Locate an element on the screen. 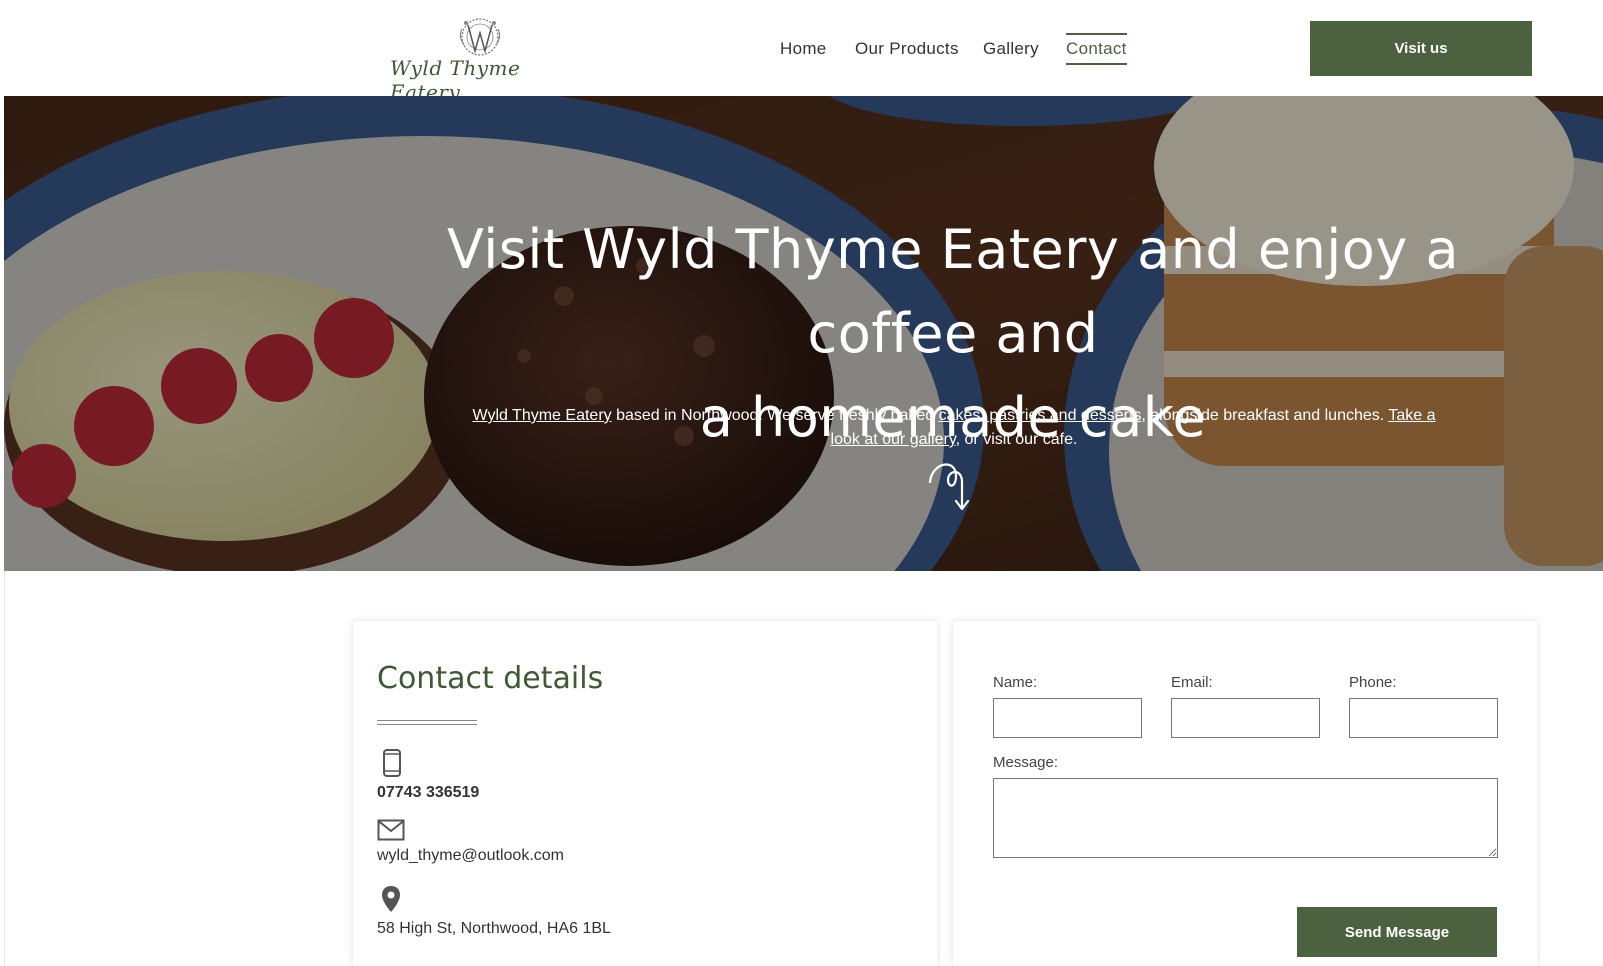 The image size is (1603, 966). email-label: Email: is located at coordinates (1192, 682).